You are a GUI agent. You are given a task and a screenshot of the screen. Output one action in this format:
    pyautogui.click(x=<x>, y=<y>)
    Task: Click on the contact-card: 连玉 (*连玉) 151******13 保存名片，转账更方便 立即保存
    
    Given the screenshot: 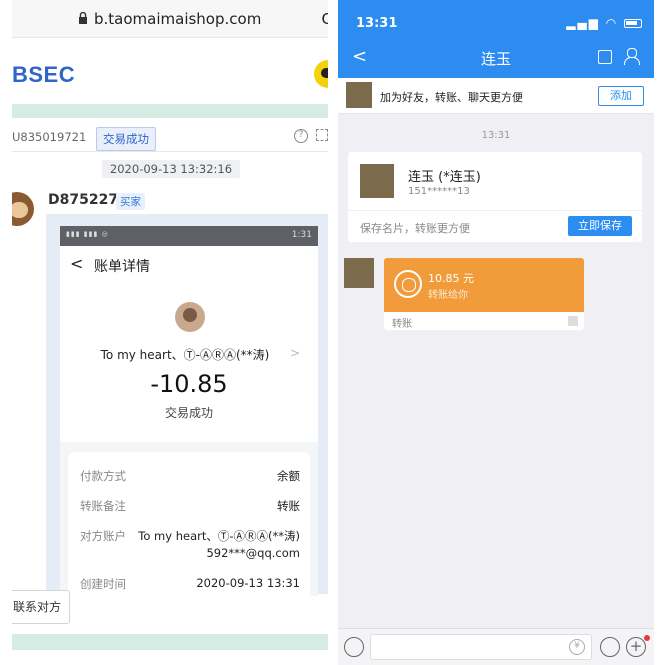 What is the action you would take?
    pyautogui.click(x=495, y=197)
    